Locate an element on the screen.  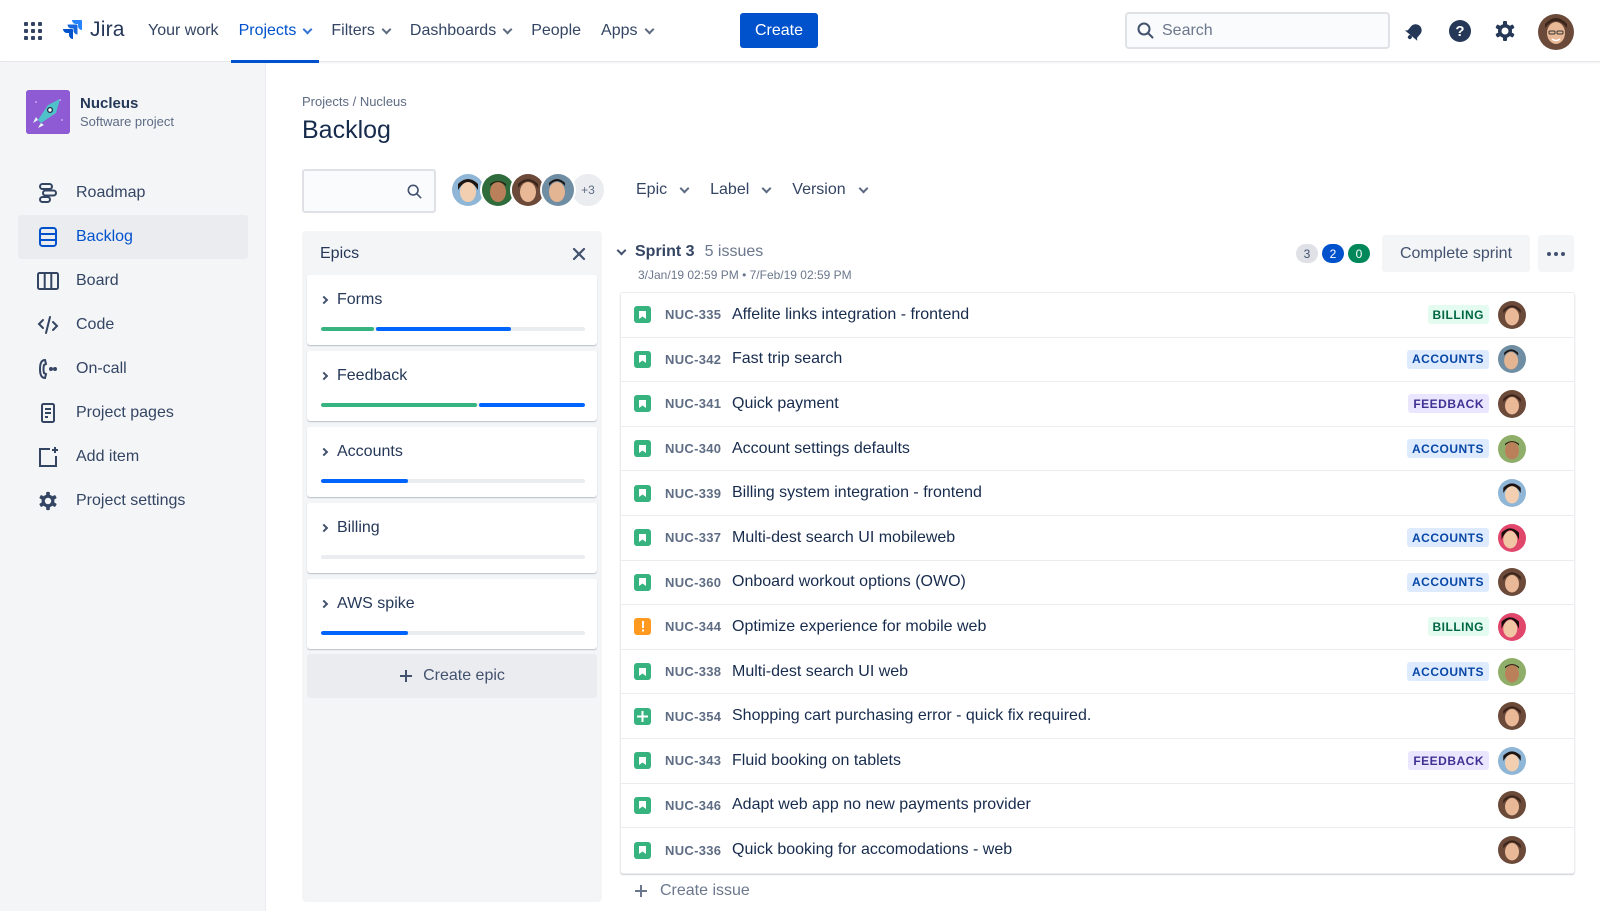
sidebar-item-backlog: Backlog is located at coordinates (133, 237).